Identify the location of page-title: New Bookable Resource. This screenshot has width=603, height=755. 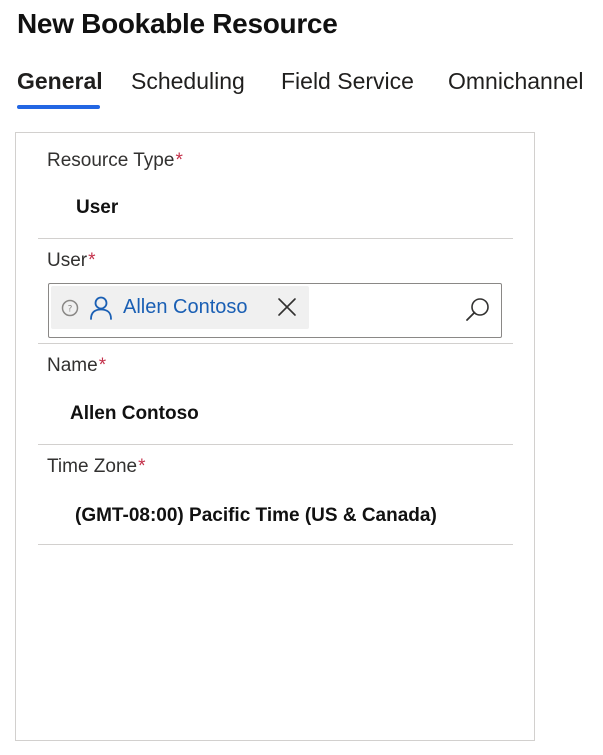
(177, 23).